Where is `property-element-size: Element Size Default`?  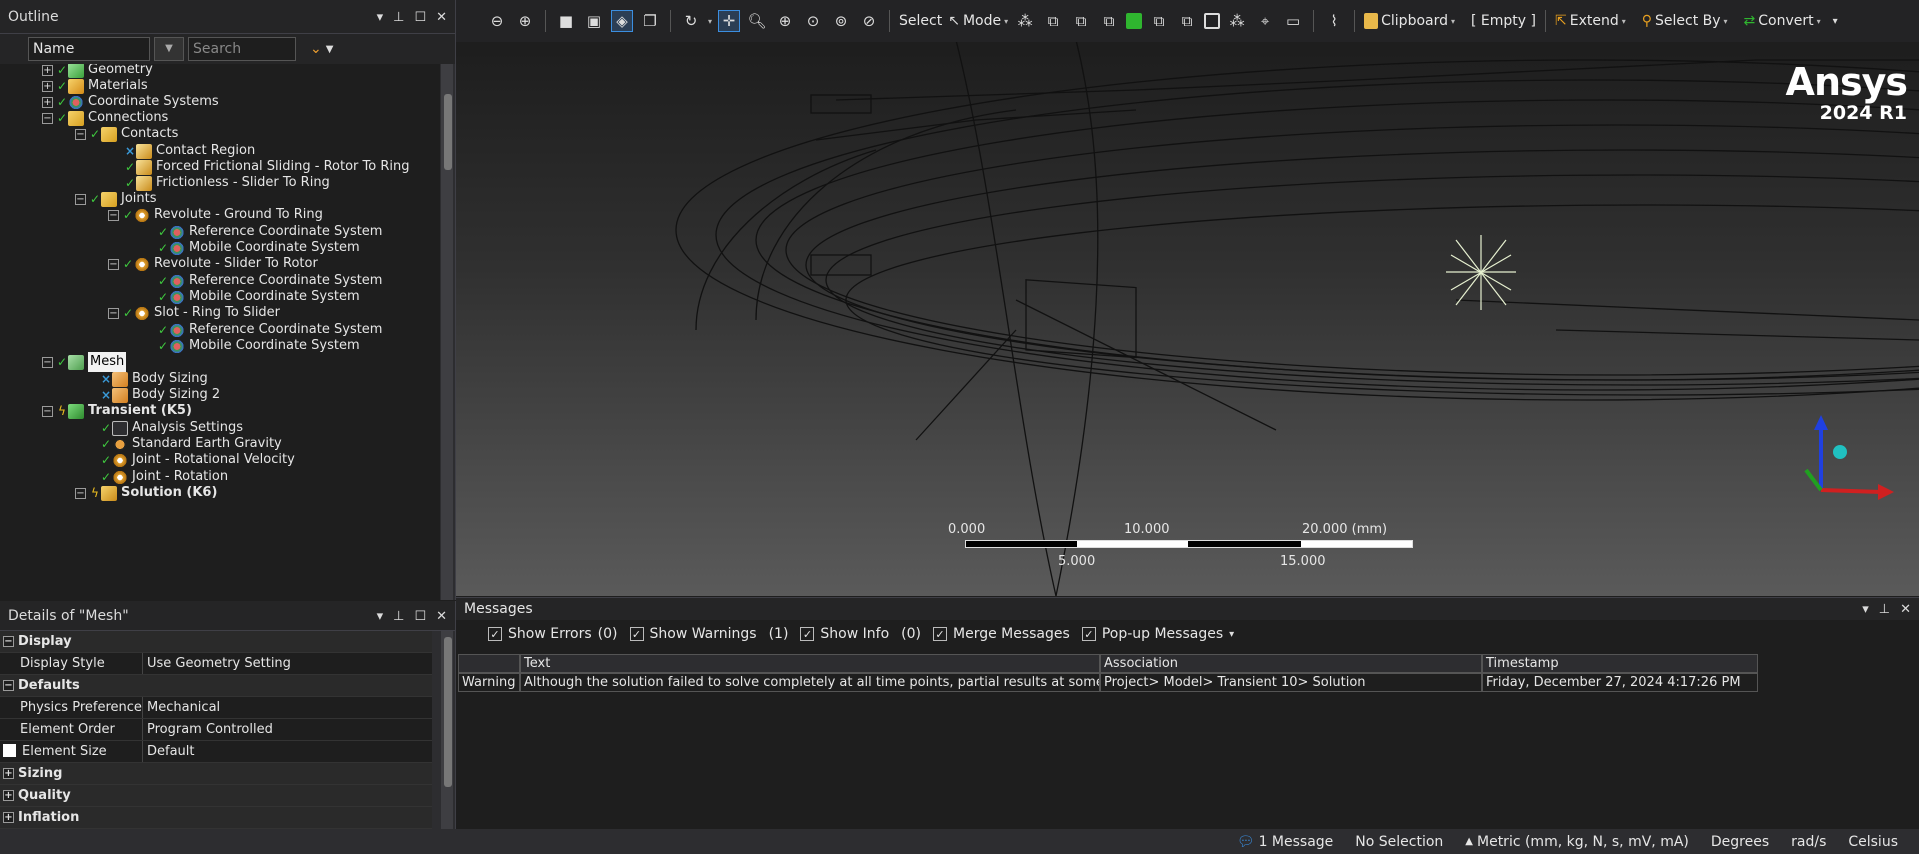 property-element-size: Element Size Default is located at coordinates (216, 752).